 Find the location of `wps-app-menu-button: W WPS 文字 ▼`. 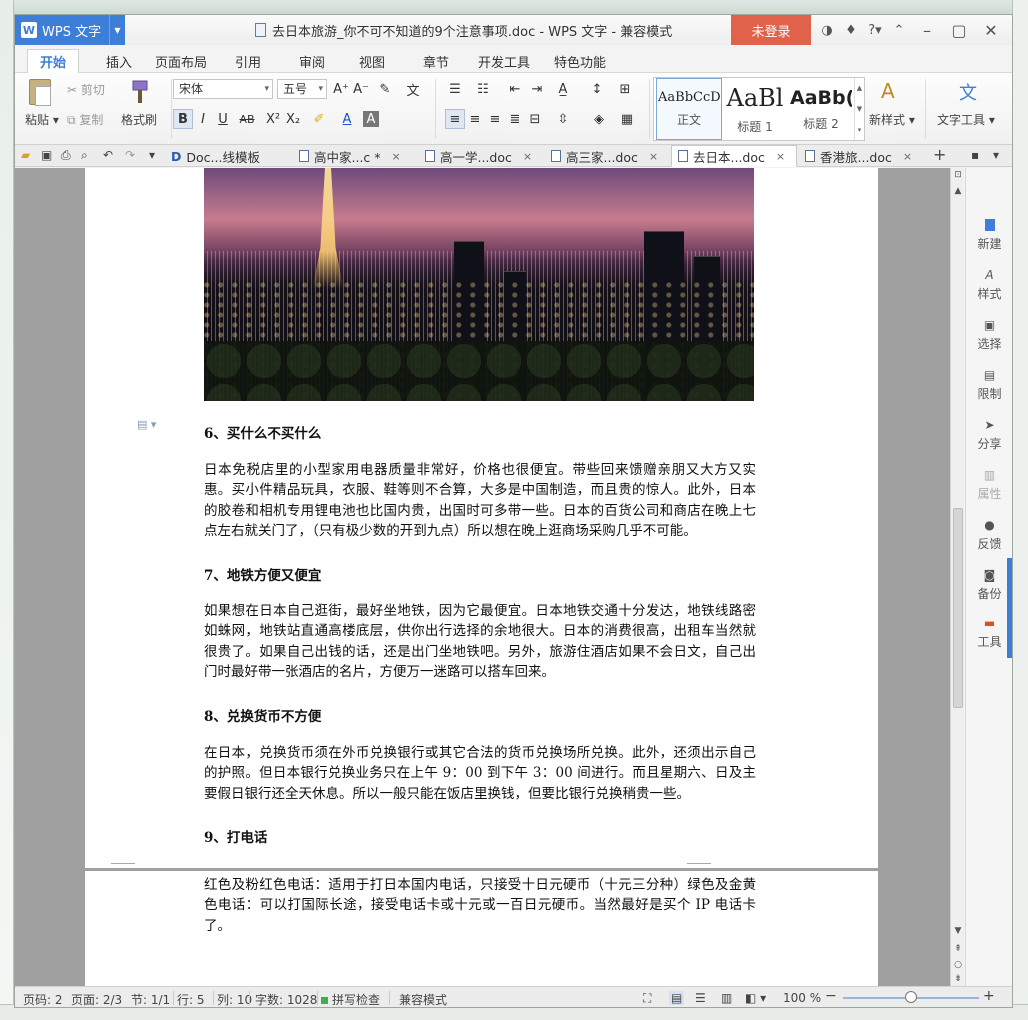

wps-app-menu-button: W WPS 文字 ▼ is located at coordinates (70, 30).